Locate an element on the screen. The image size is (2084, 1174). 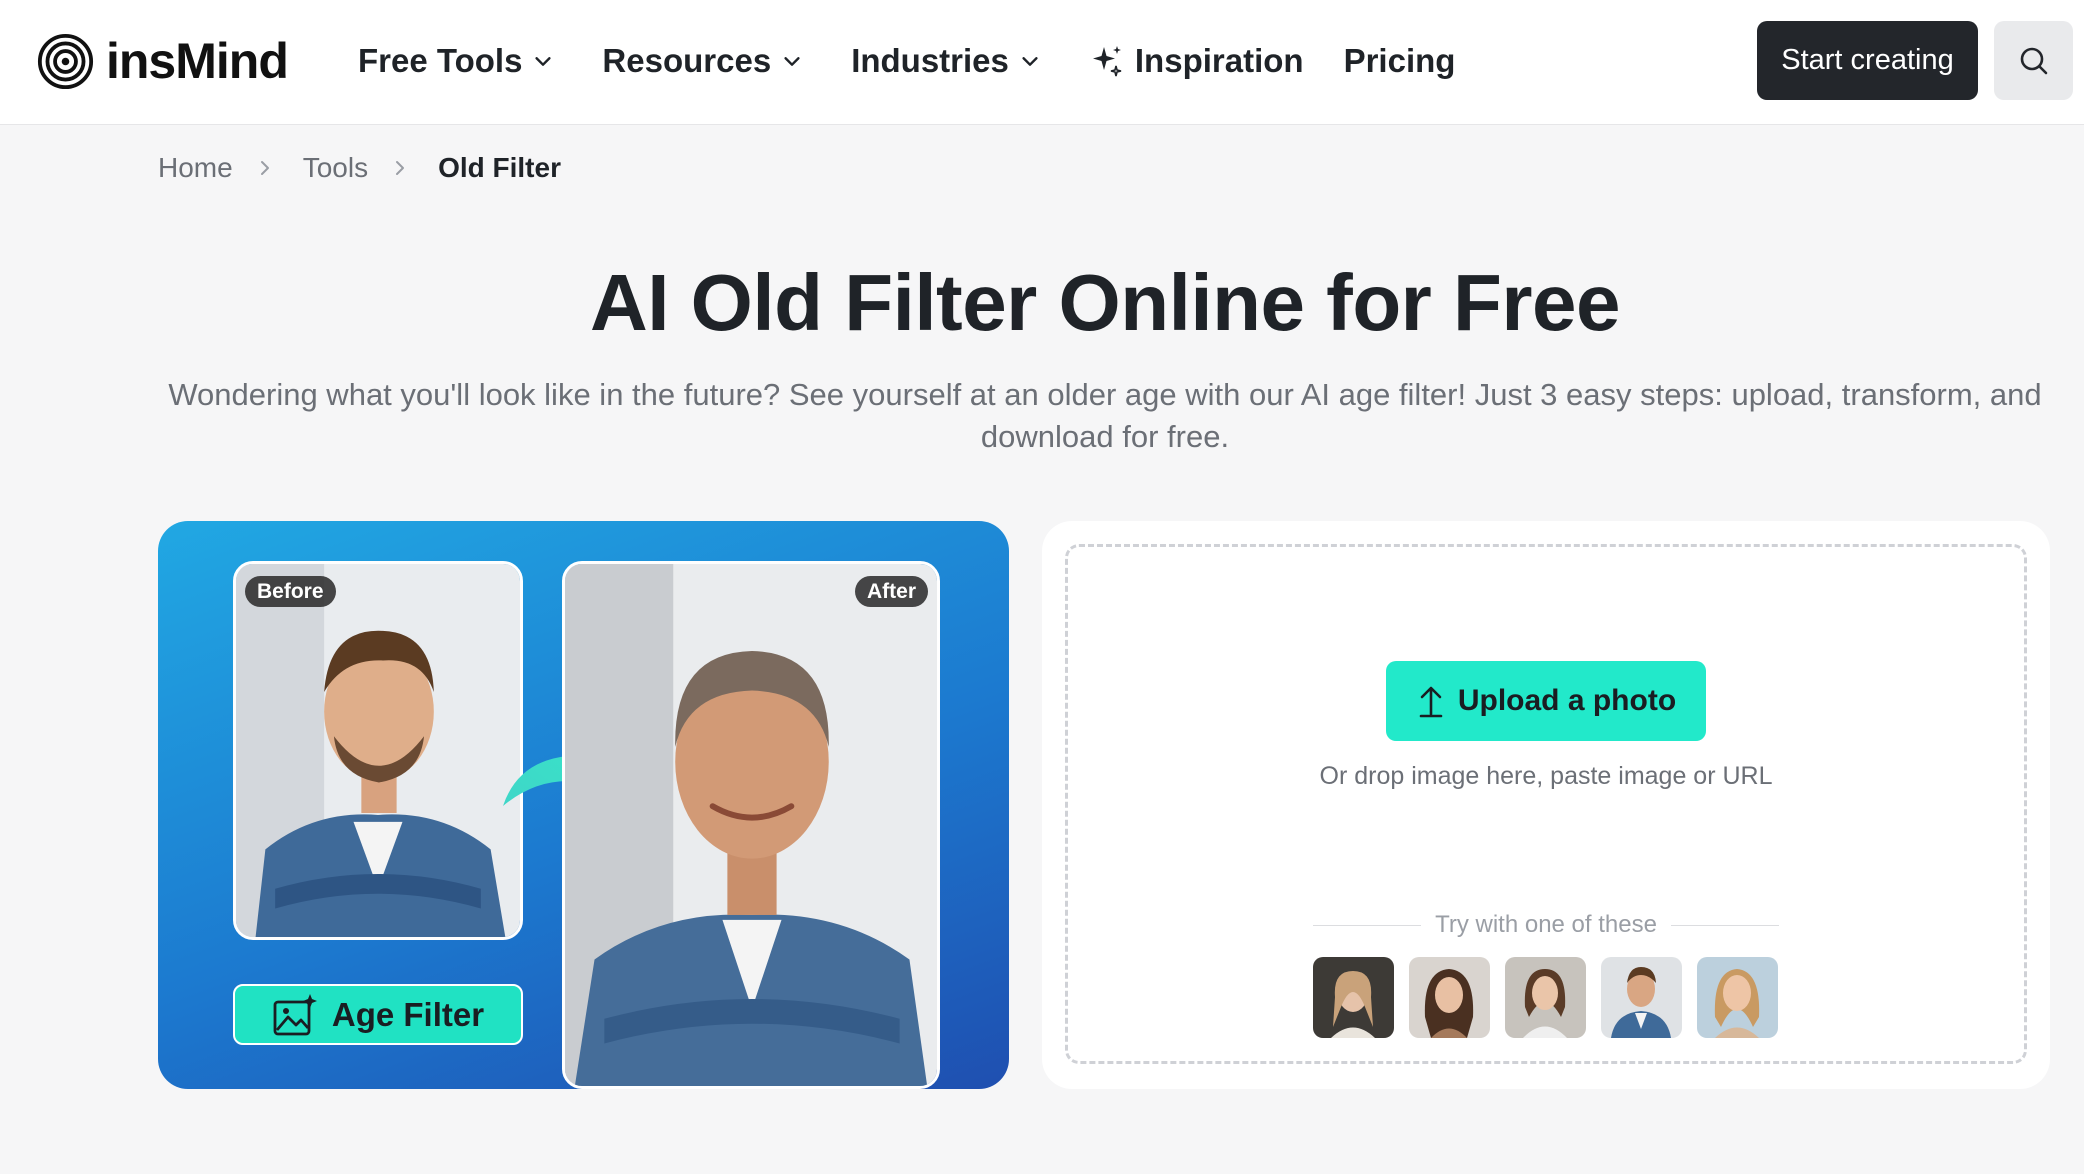
search-icon is located at coordinates (2033, 60).